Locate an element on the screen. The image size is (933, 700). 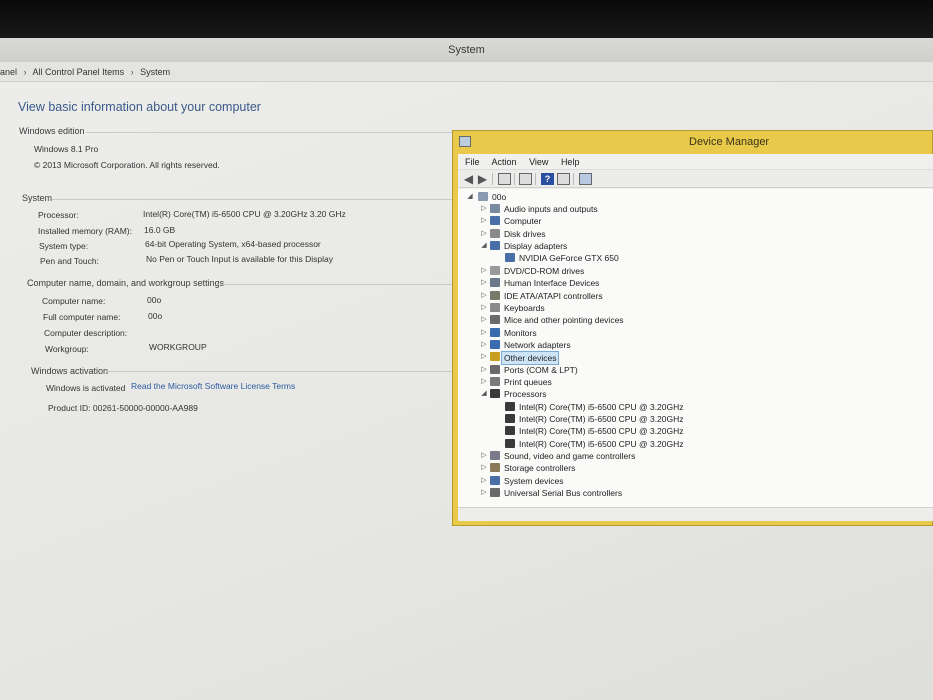
windows-edition-title: Windows edition is located at coordinates (52, 131).